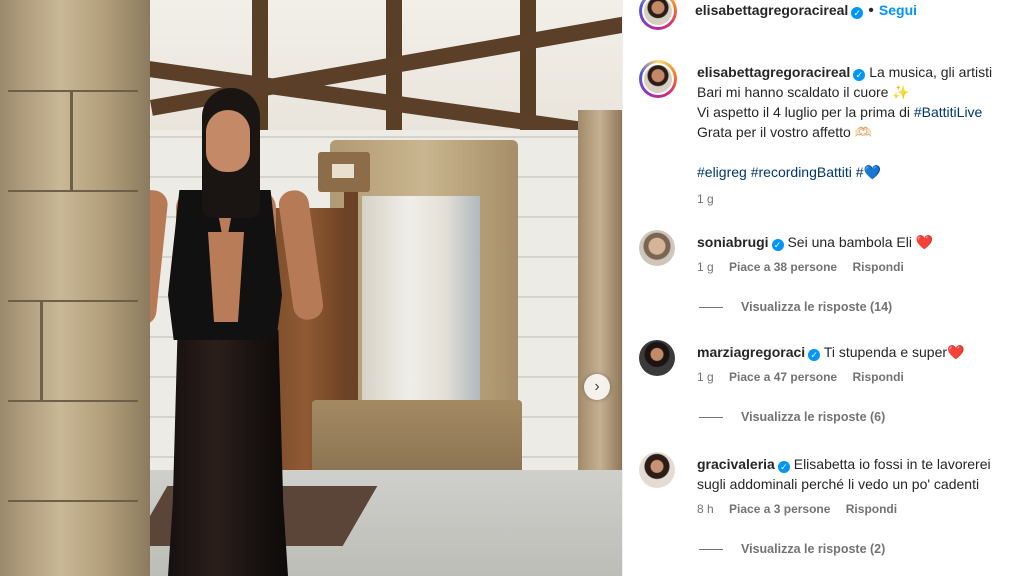  I want to click on comment-line: soniabrugi ✓ Sei una bambola Eli ❤️, so click(815, 242).